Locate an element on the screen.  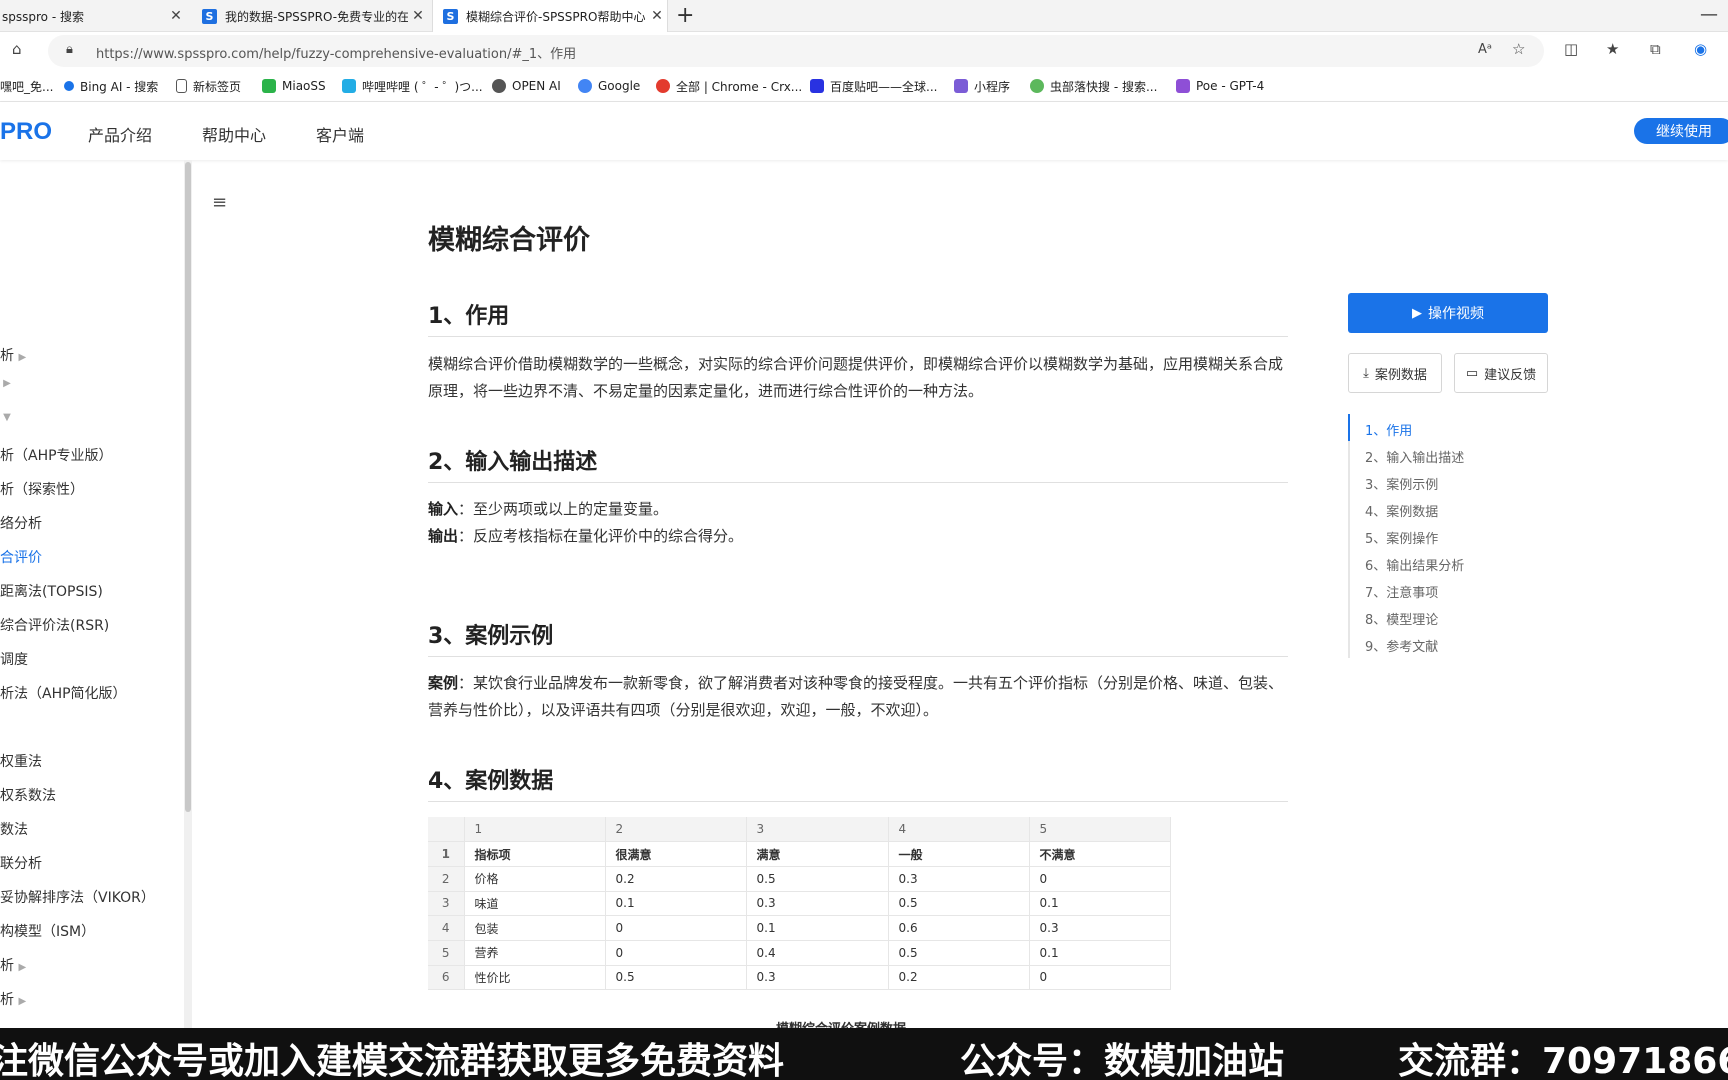
banner-mid-text: 公众号：数模加油站 is located at coordinates (1122, 1060).